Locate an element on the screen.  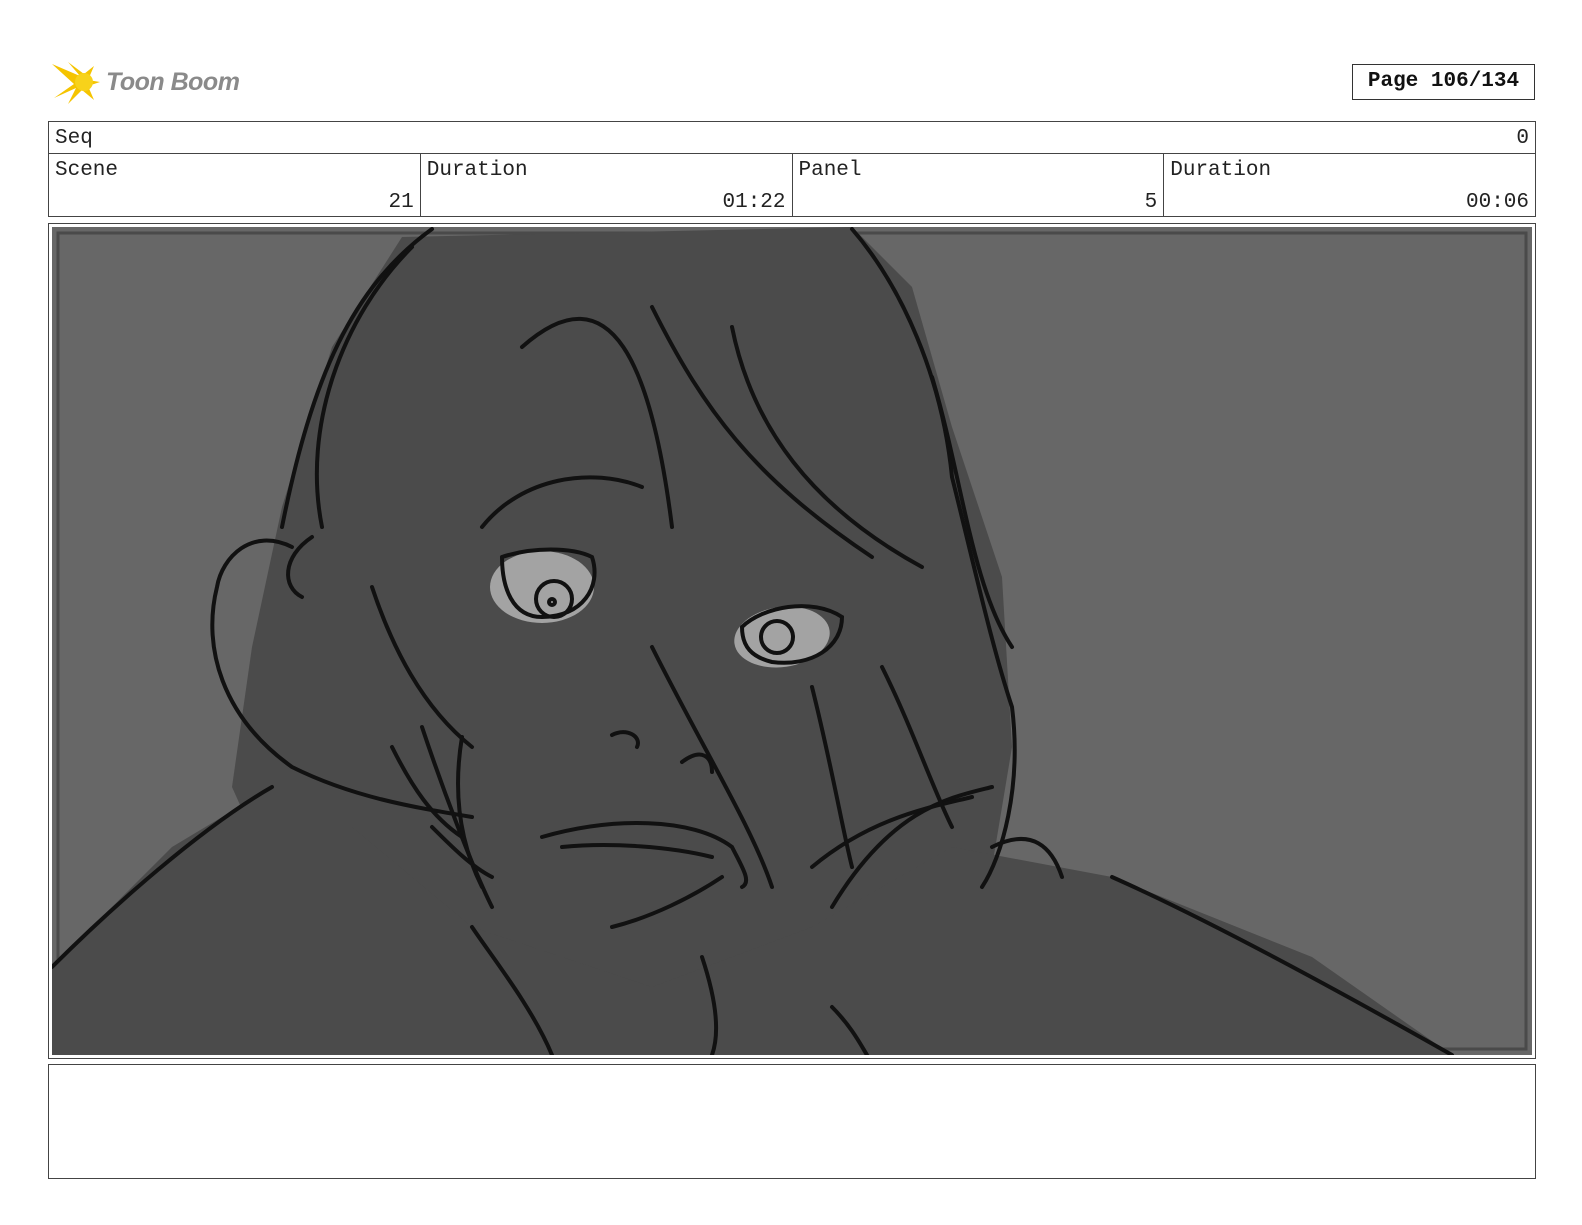
panel-label: Panel is located at coordinates (830, 170).